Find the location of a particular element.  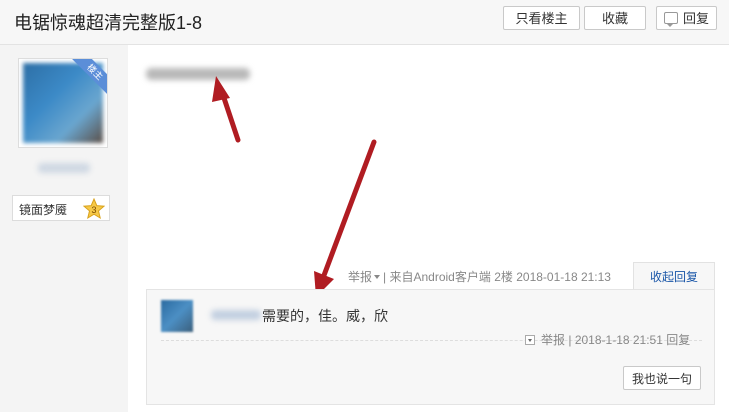

reply-username-blurred is located at coordinates (236, 315).